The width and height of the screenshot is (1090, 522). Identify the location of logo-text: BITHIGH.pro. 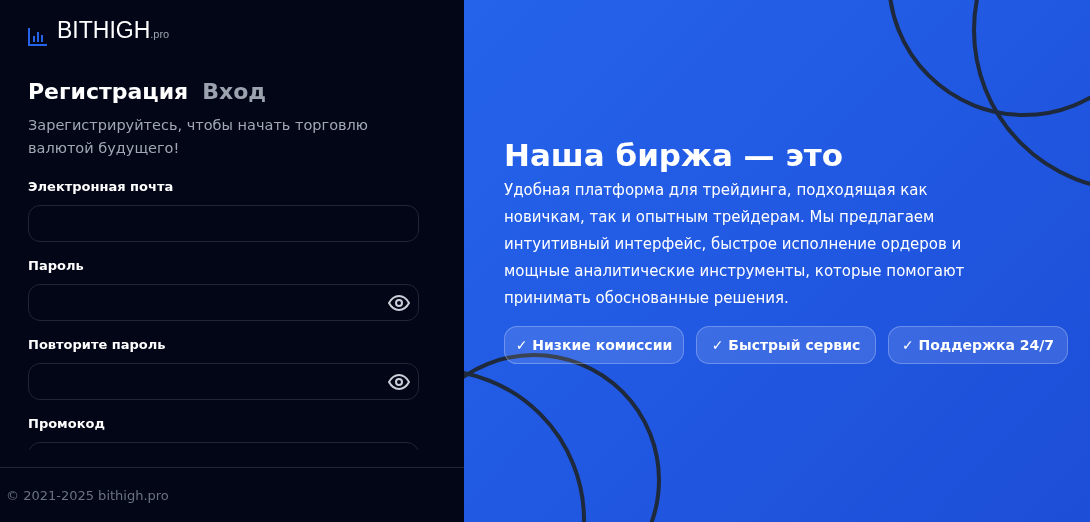
(113, 31).